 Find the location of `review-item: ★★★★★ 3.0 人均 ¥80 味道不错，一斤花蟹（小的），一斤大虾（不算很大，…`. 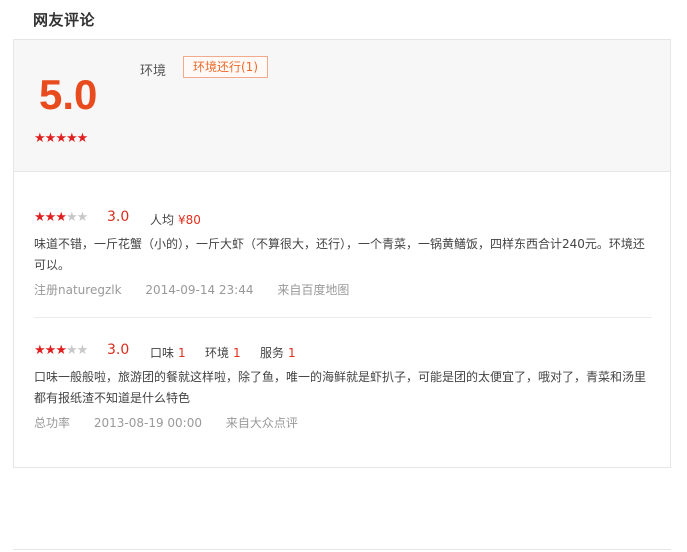

review-item: ★★★★★ 3.0 人均 ¥80 味道不错，一斤花蟹（小的），一斤大虾（不算很大，… is located at coordinates (344, 253).